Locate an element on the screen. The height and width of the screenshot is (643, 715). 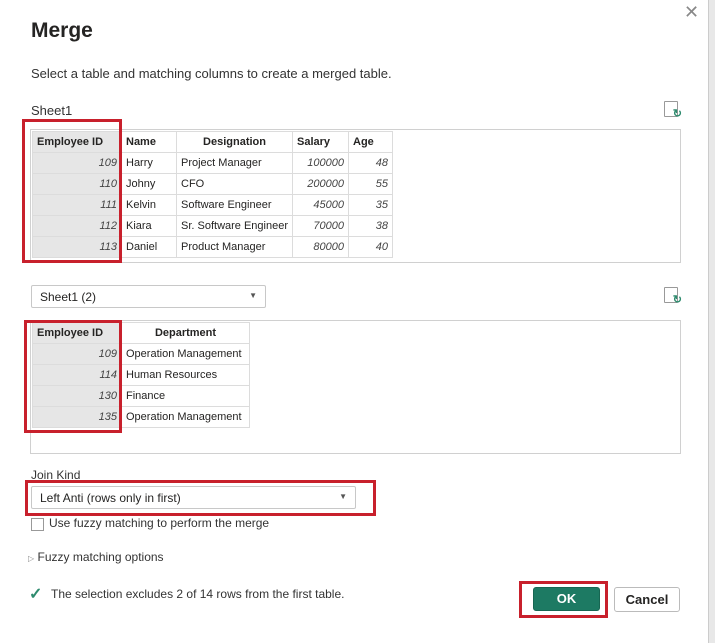
table-cell: Finance is located at coordinates (185, 396).